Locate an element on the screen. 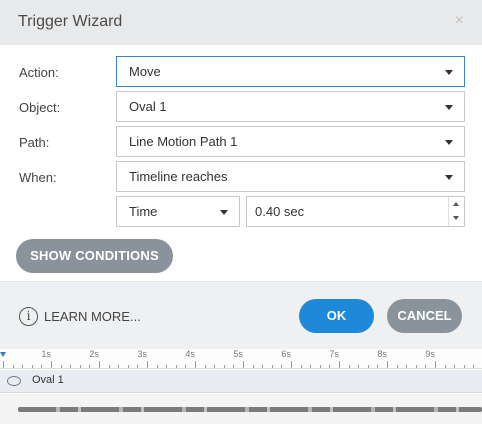 This screenshot has height=424, width=482. path-value: Line Motion Path 1 is located at coordinates (183, 141).